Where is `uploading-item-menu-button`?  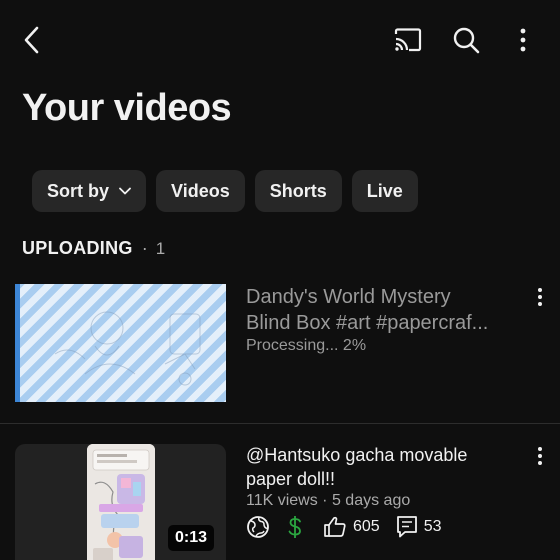
uploading-item-menu-button is located at coordinates (540, 297).